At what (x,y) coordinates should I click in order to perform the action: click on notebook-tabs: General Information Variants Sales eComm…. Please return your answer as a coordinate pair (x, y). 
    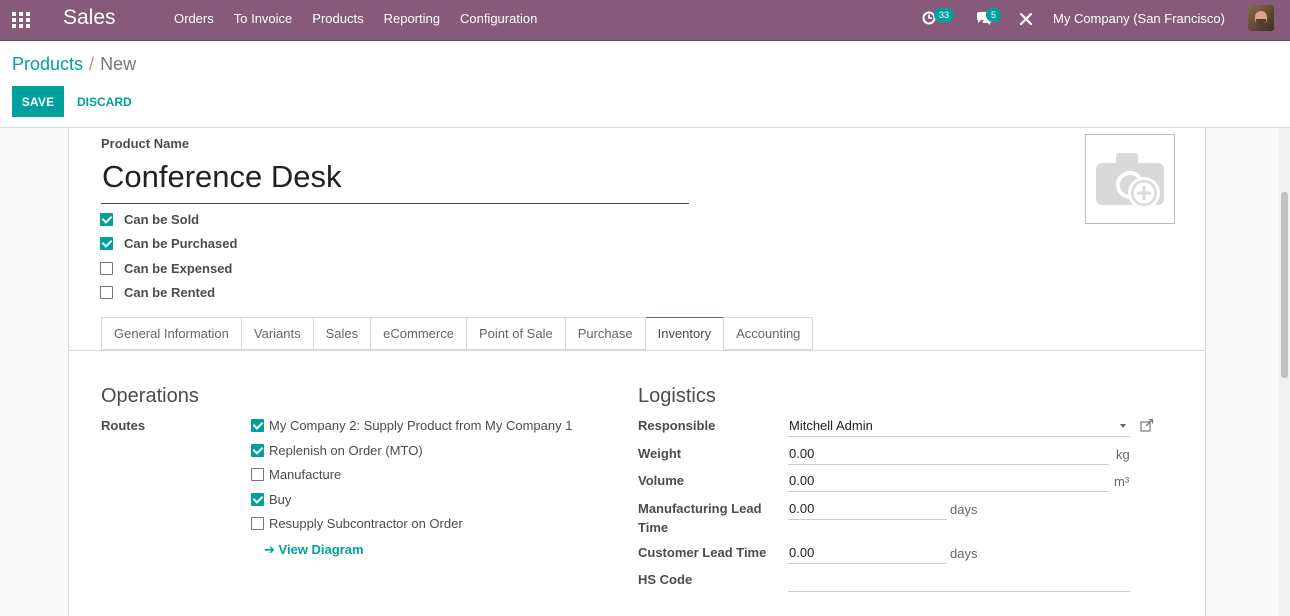
    Looking at the image, I should click on (457, 333).